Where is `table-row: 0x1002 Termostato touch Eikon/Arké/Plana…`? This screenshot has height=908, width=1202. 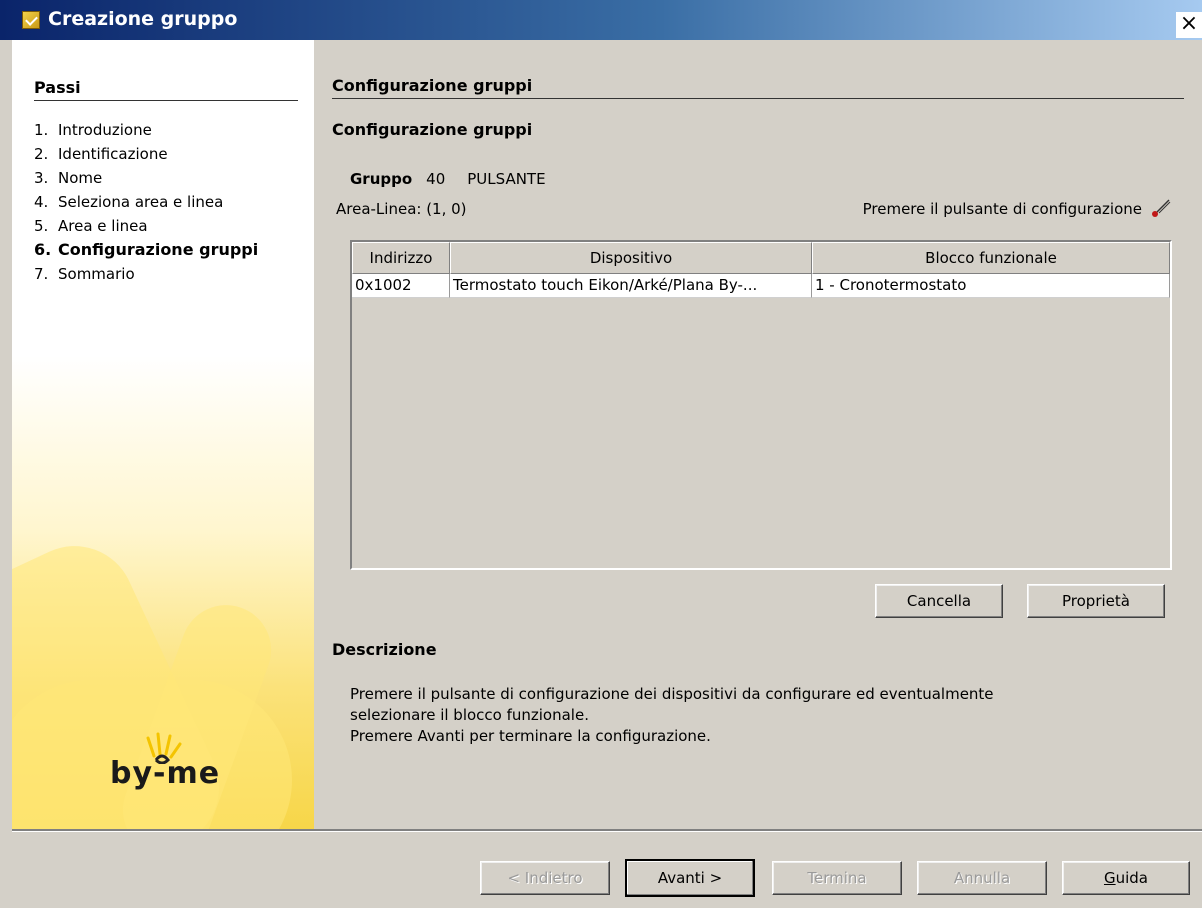
table-row: 0x1002 Termostato touch Eikon/Arké/Plana… is located at coordinates (761, 286).